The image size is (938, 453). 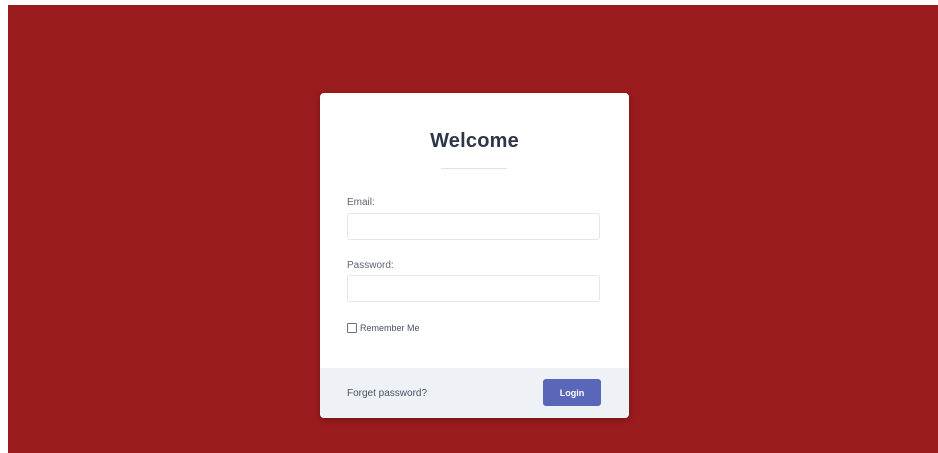 I want to click on title-divider, so click(x=474, y=168).